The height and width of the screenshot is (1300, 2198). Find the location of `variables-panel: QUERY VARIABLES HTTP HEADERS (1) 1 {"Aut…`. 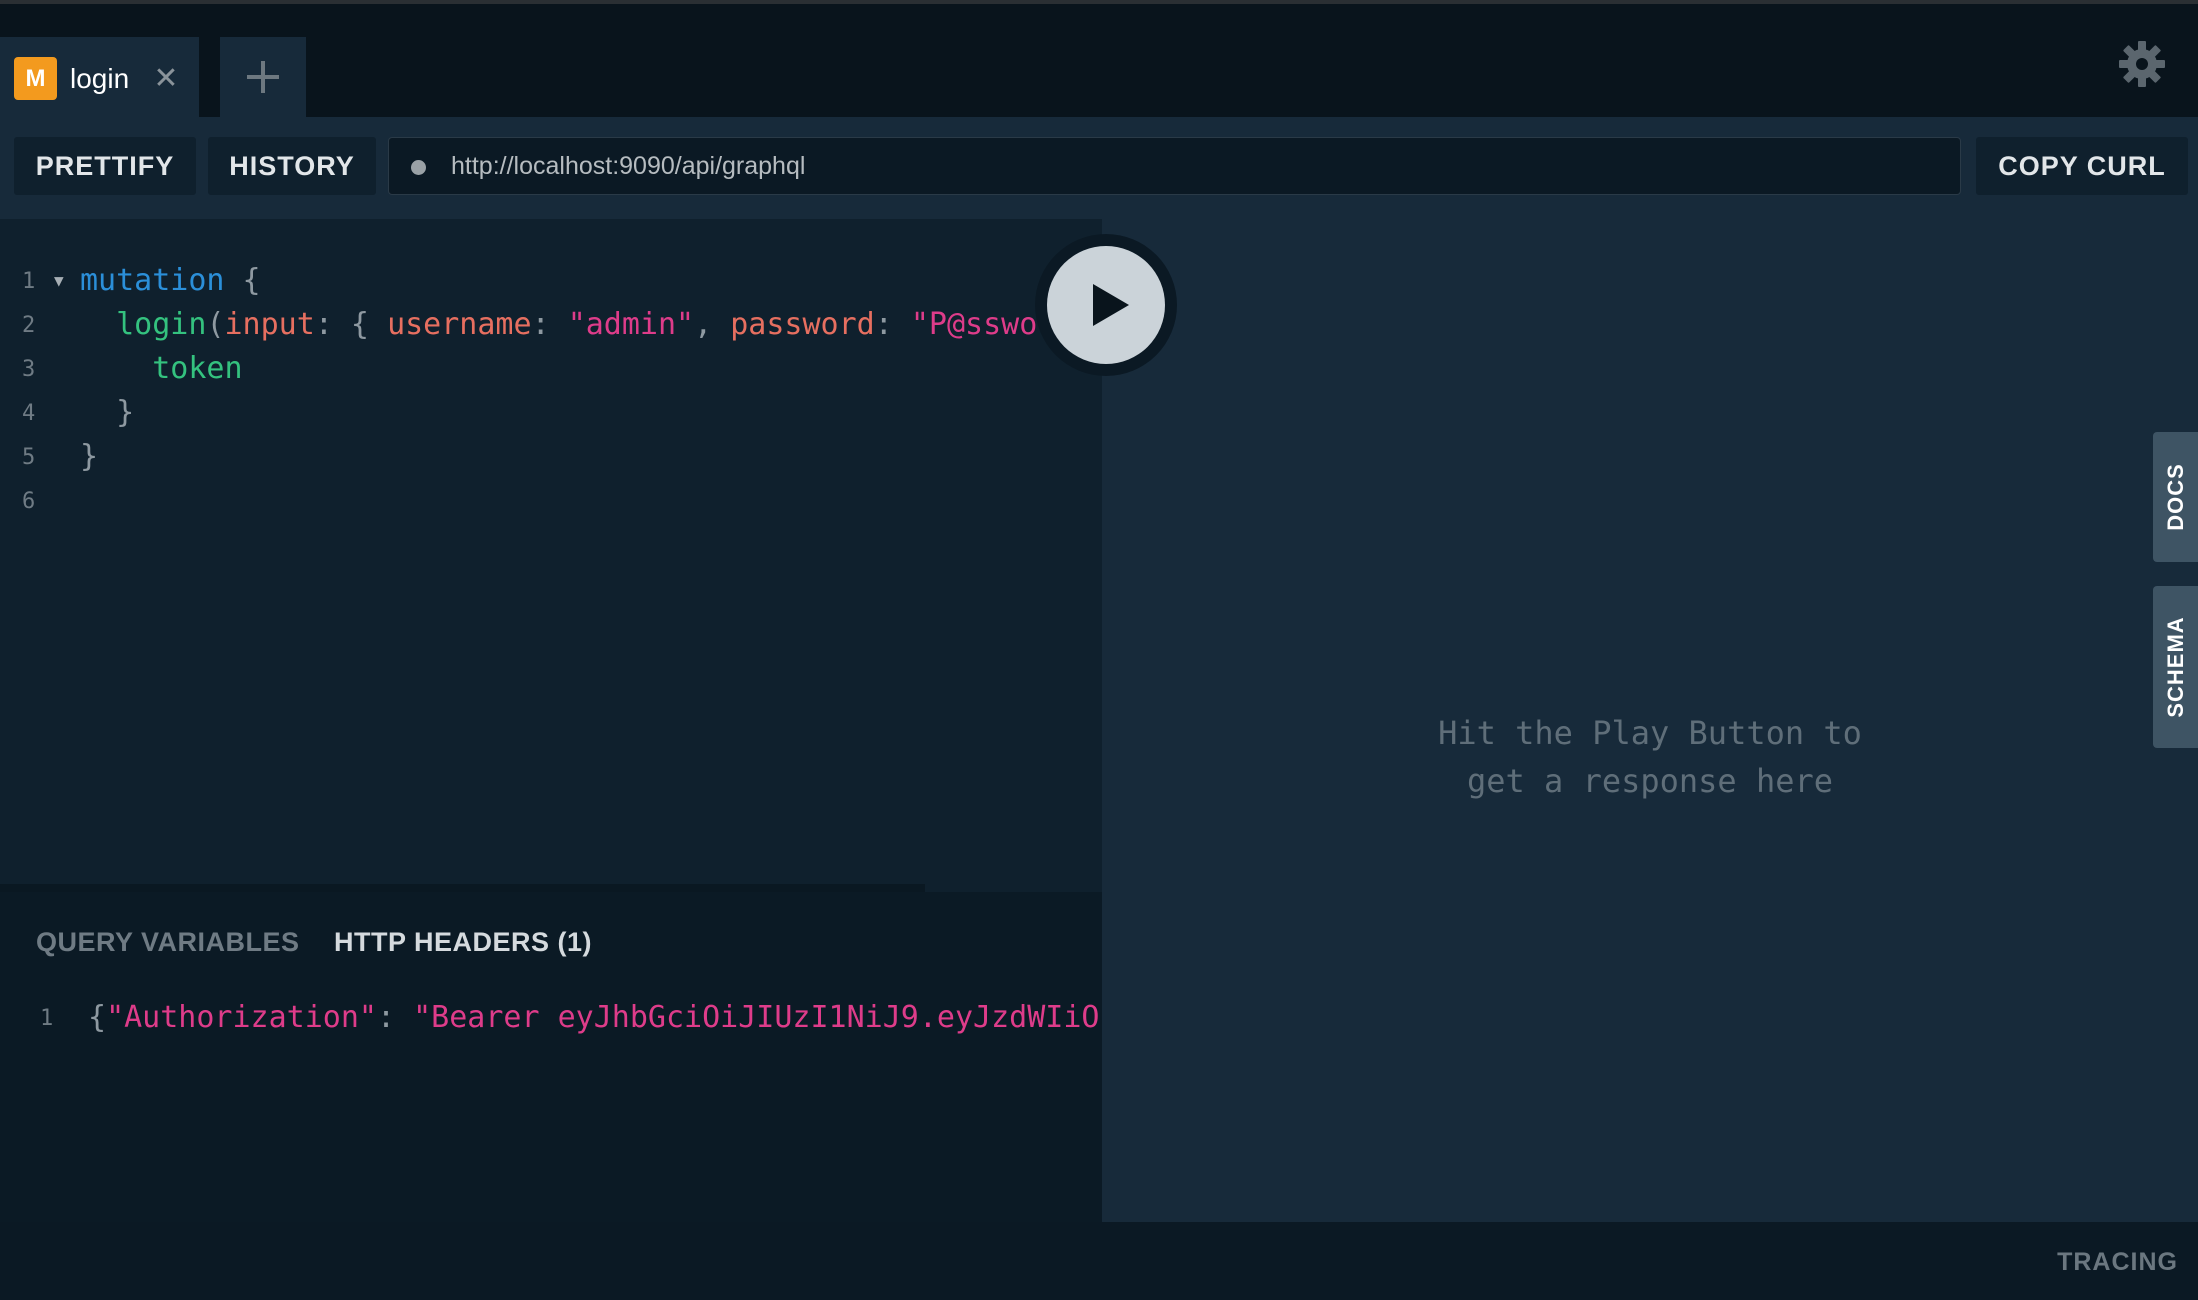

variables-panel: QUERY VARIABLES HTTP HEADERS (1) 1 {"Aut… is located at coordinates (559, 1057).